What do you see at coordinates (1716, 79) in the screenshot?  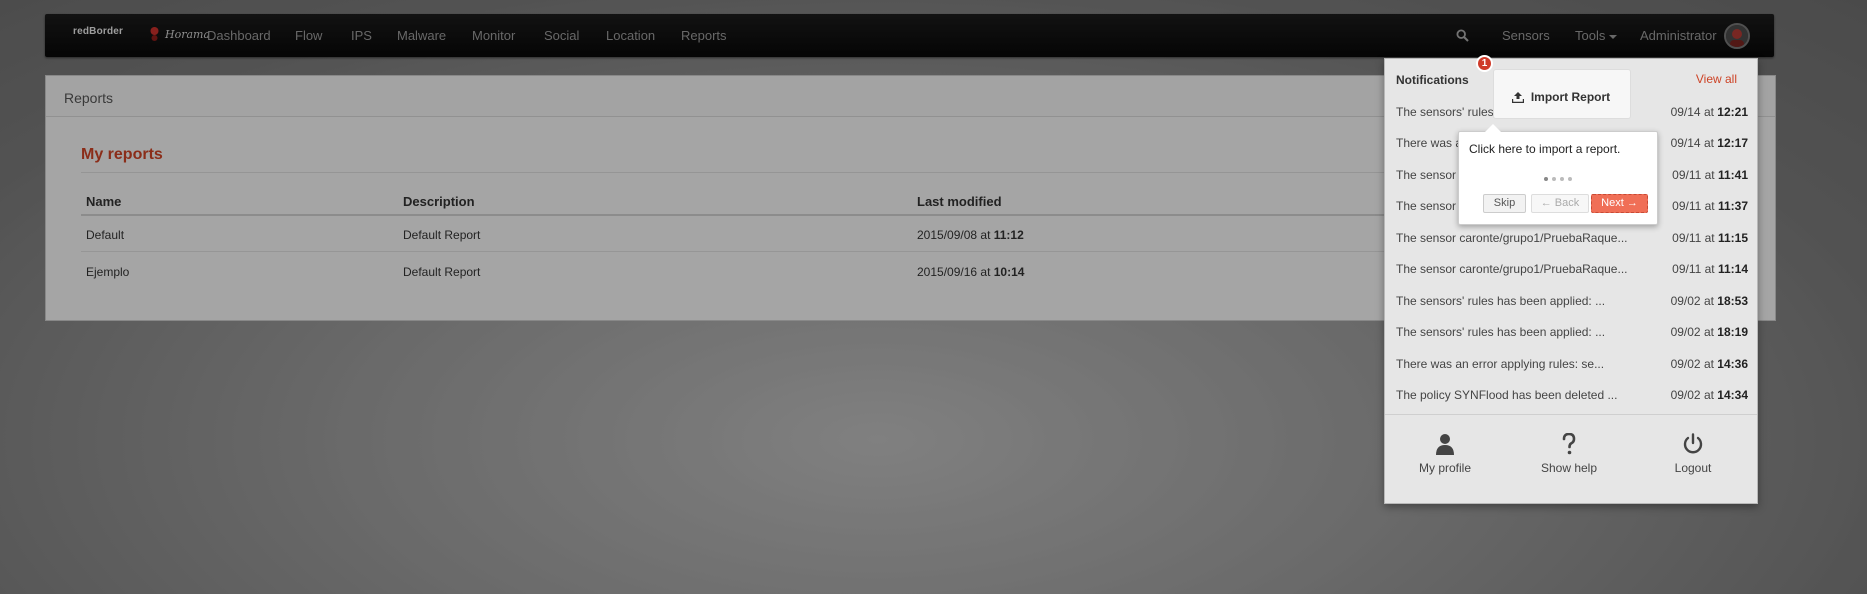 I see `view-all-link: View all` at bounding box center [1716, 79].